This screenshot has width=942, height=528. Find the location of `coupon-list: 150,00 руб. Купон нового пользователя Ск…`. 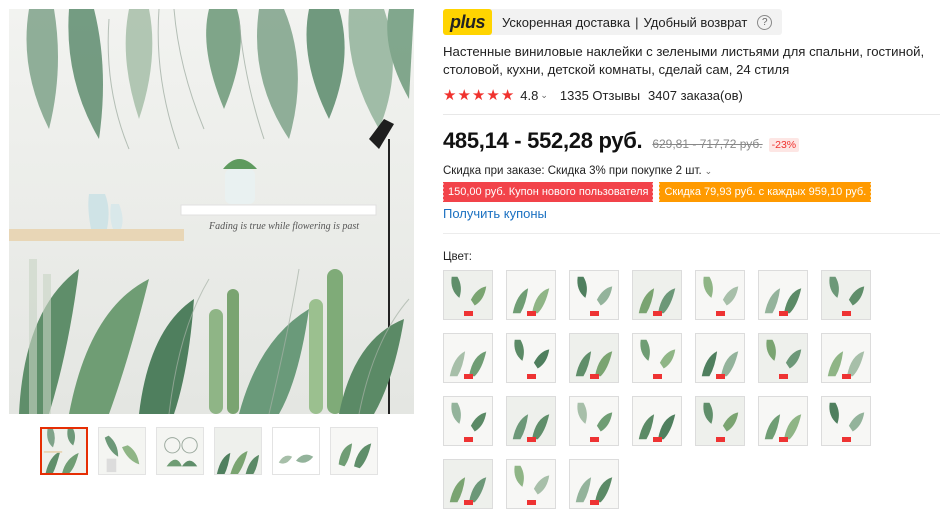

coupon-list: 150,00 руб. Купон нового пользователя Ск… is located at coordinates (689, 192).